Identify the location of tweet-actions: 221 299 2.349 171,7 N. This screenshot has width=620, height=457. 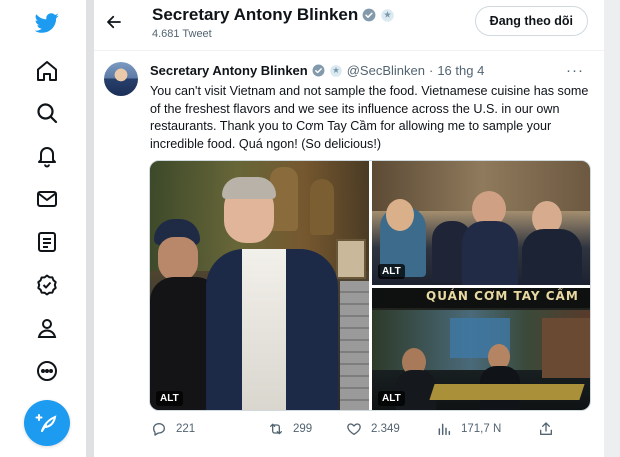
(370, 431).